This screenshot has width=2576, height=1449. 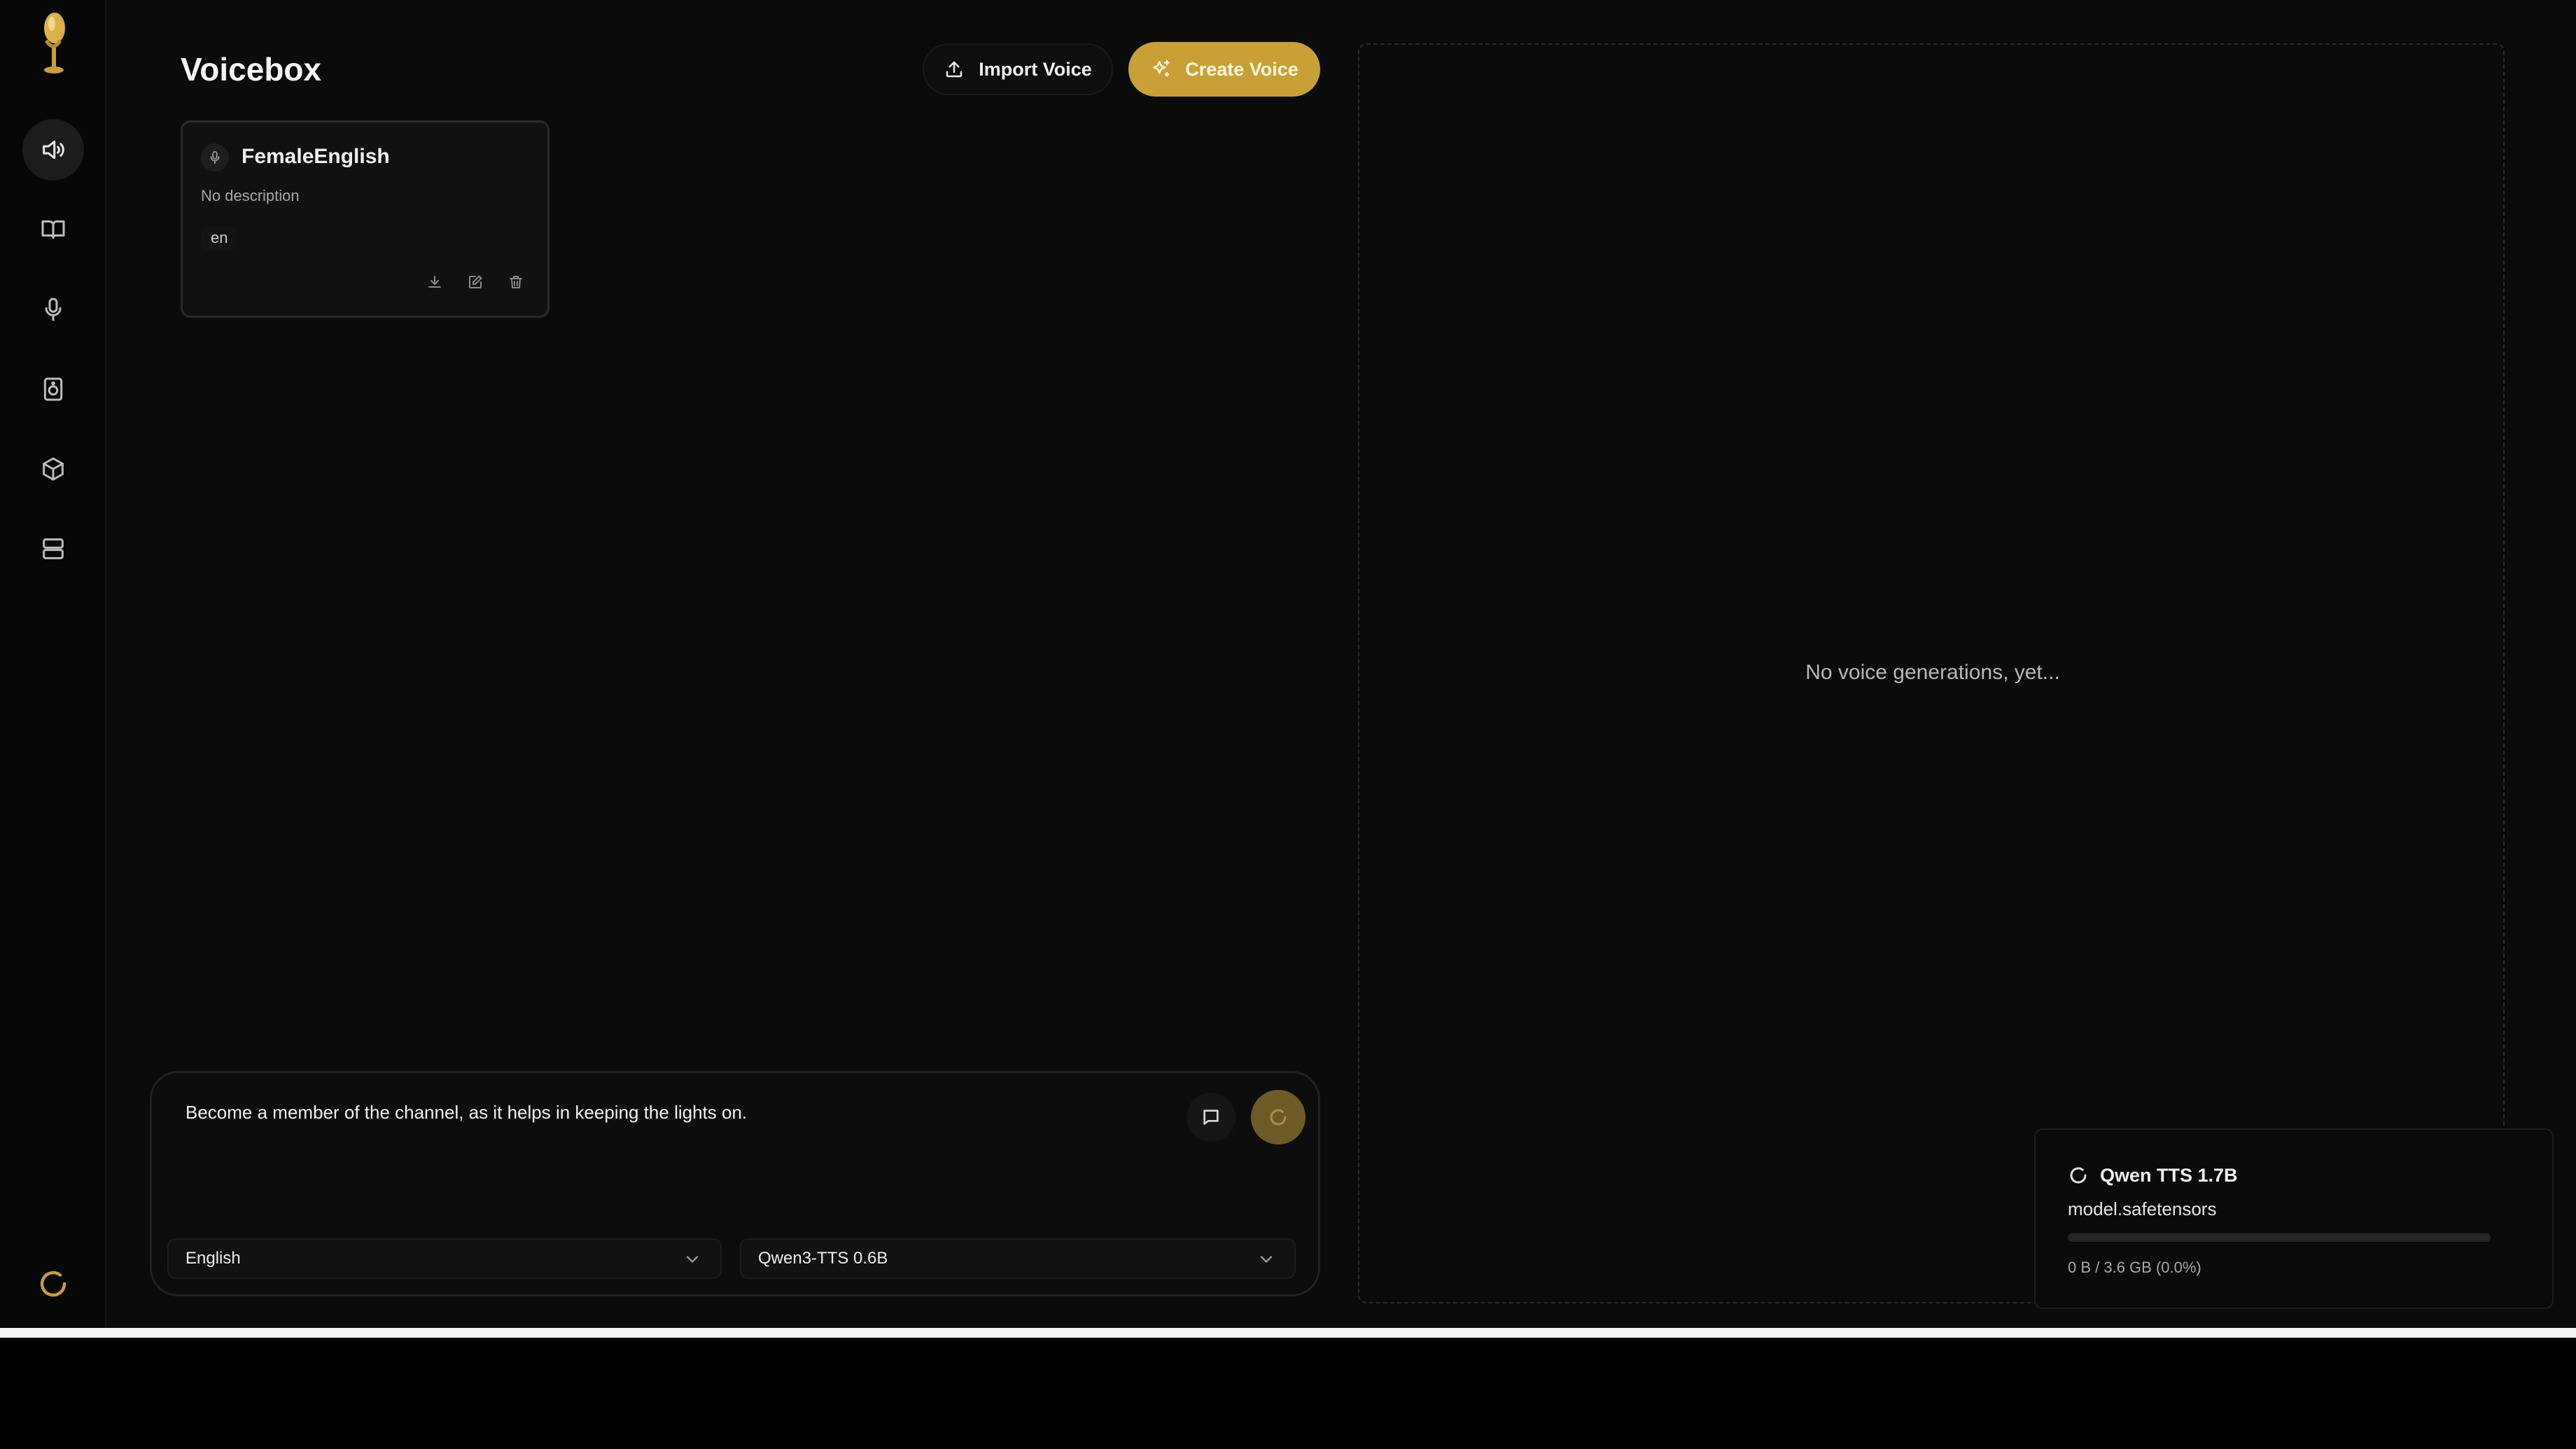 I want to click on create-voice-button: Create Voice, so click(x=1224, y=69).